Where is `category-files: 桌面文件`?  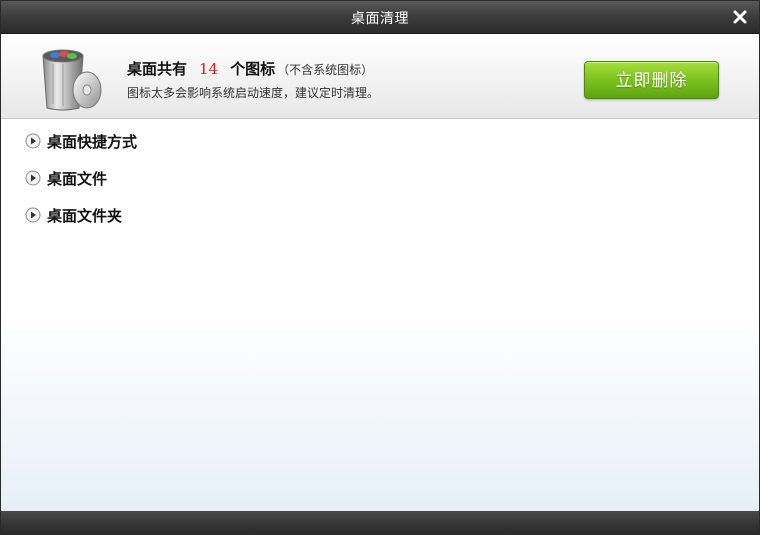 category-files: 桌面文件 is located at coordinates (66, 178).